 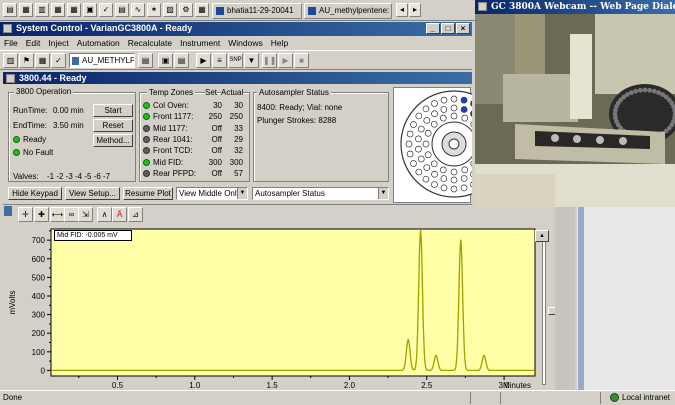 What do you see at coordinates (135, 214) in the screenshot?
I see `scale-tool-icon: ⊿` at bounding box center [135, 214].